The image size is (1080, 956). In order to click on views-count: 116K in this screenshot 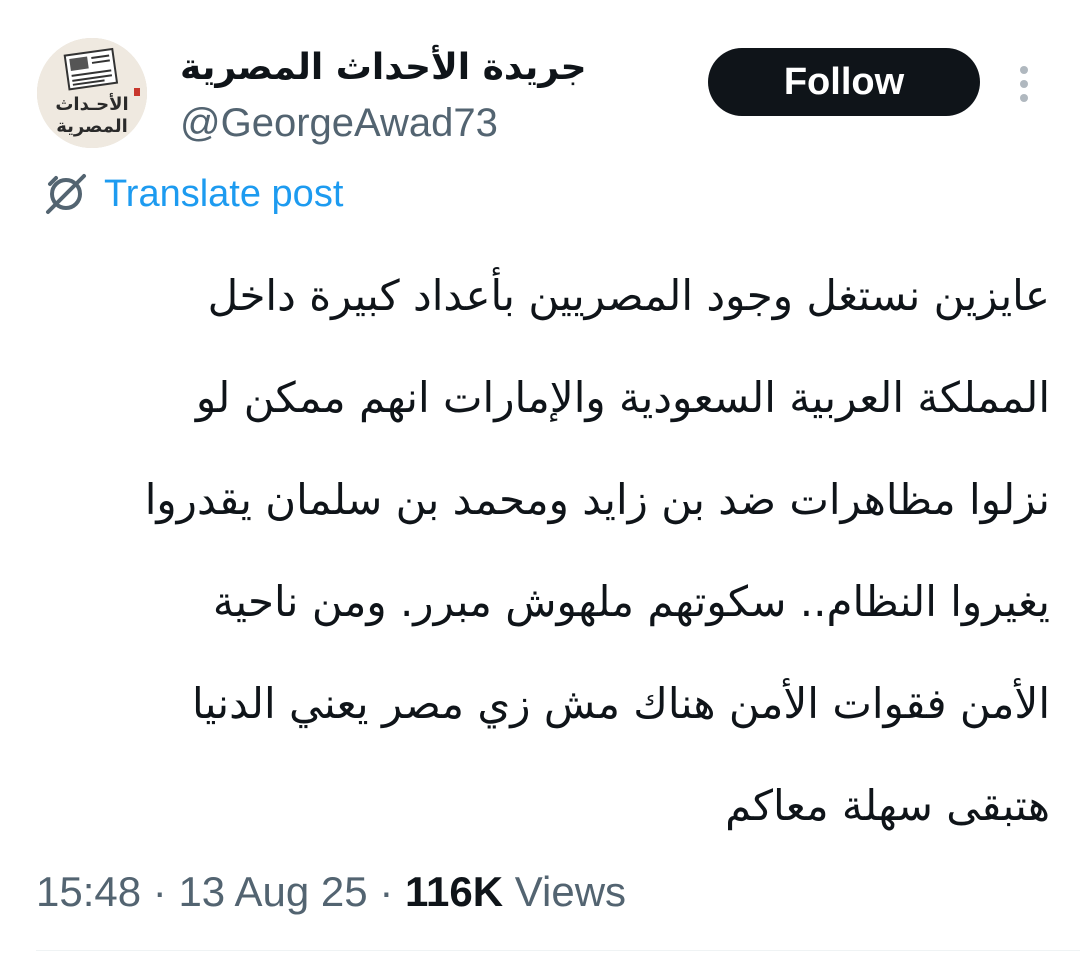, I will do `click(454, 891)`.